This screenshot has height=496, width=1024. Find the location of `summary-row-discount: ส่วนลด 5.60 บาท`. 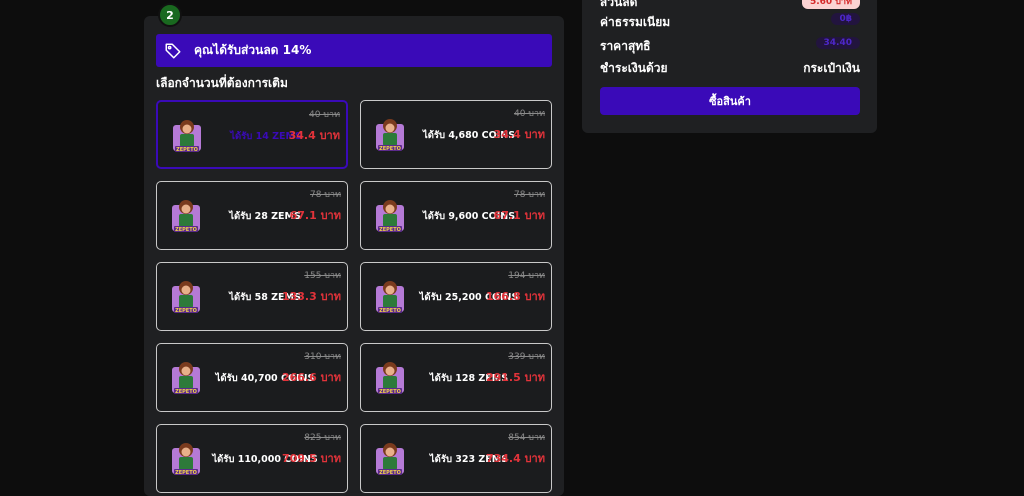

summary-row-discount: ส่วนลด 5.60 บาท is located at coordinates (730, 4).